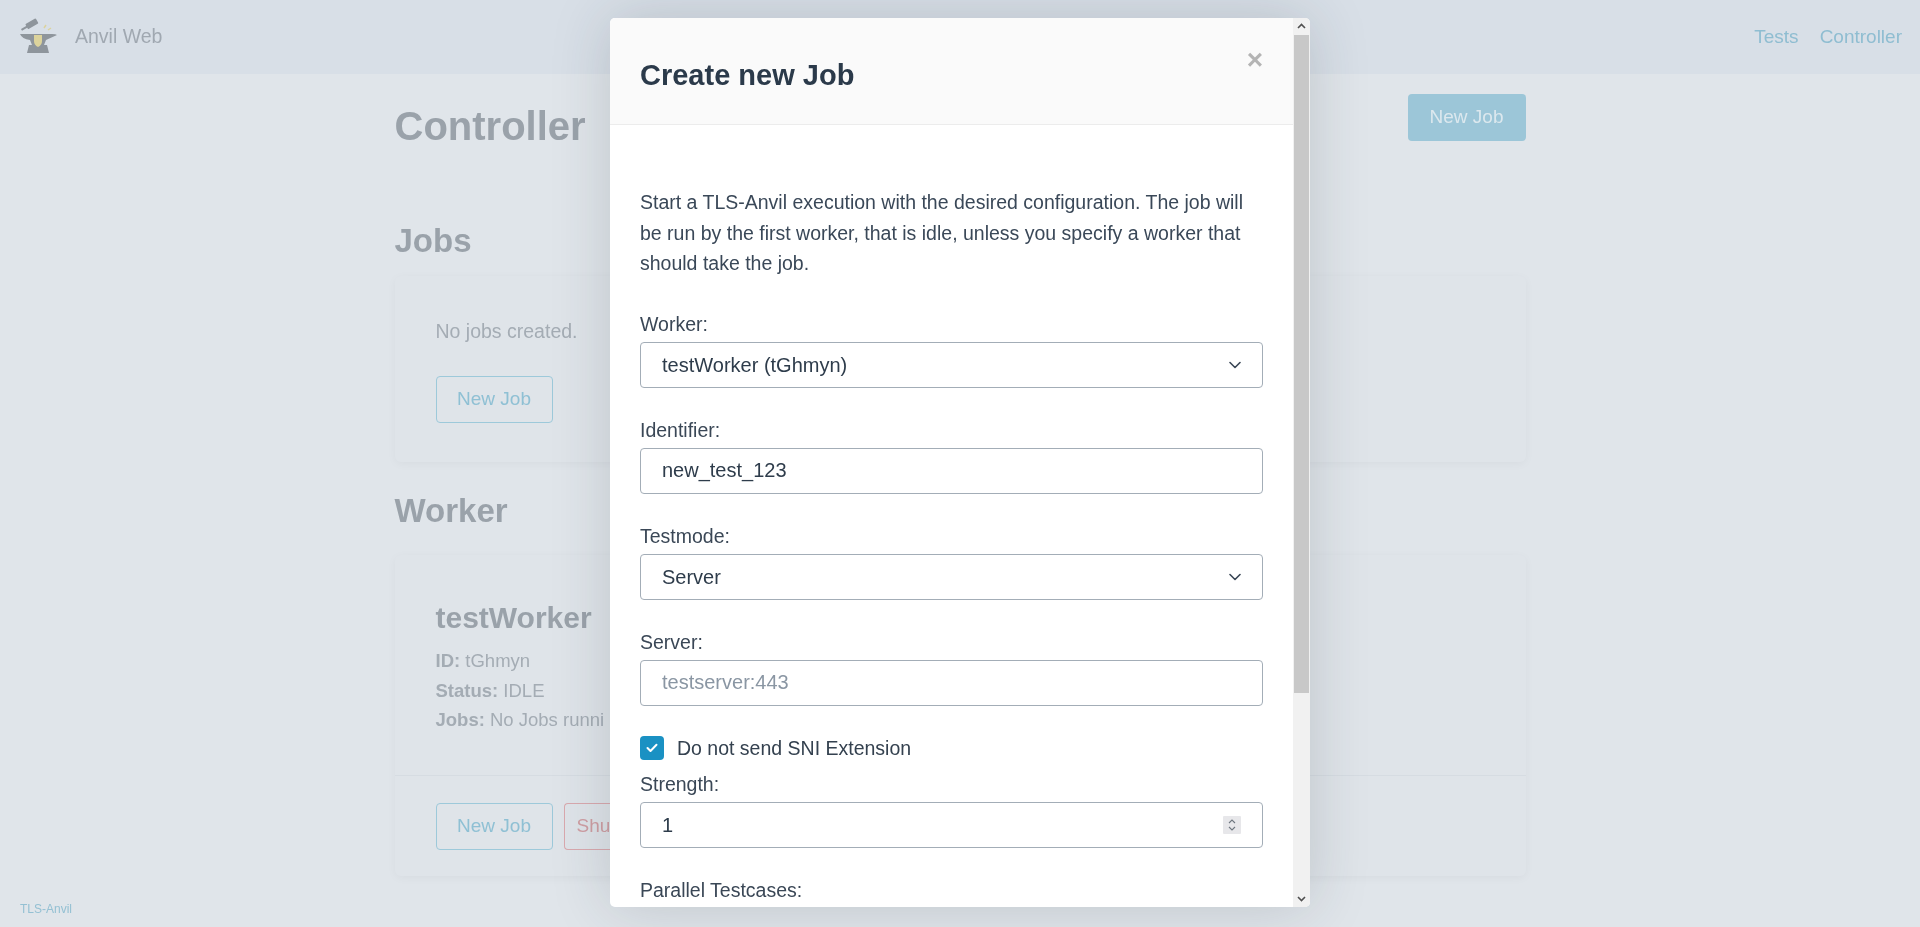 Image resolution: width=1920 pixels, height=927 pixels. Describe the element at coordinates (1232, 824) in the screenshot. I see `spinner-icon` at that location.